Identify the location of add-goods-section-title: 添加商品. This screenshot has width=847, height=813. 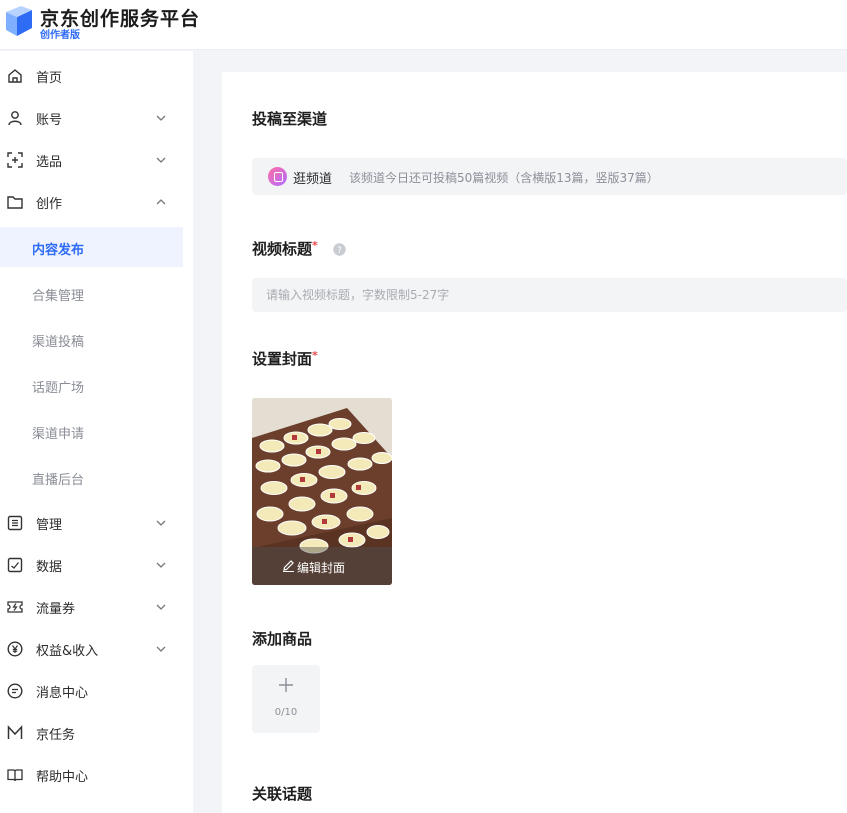
(282, 639).